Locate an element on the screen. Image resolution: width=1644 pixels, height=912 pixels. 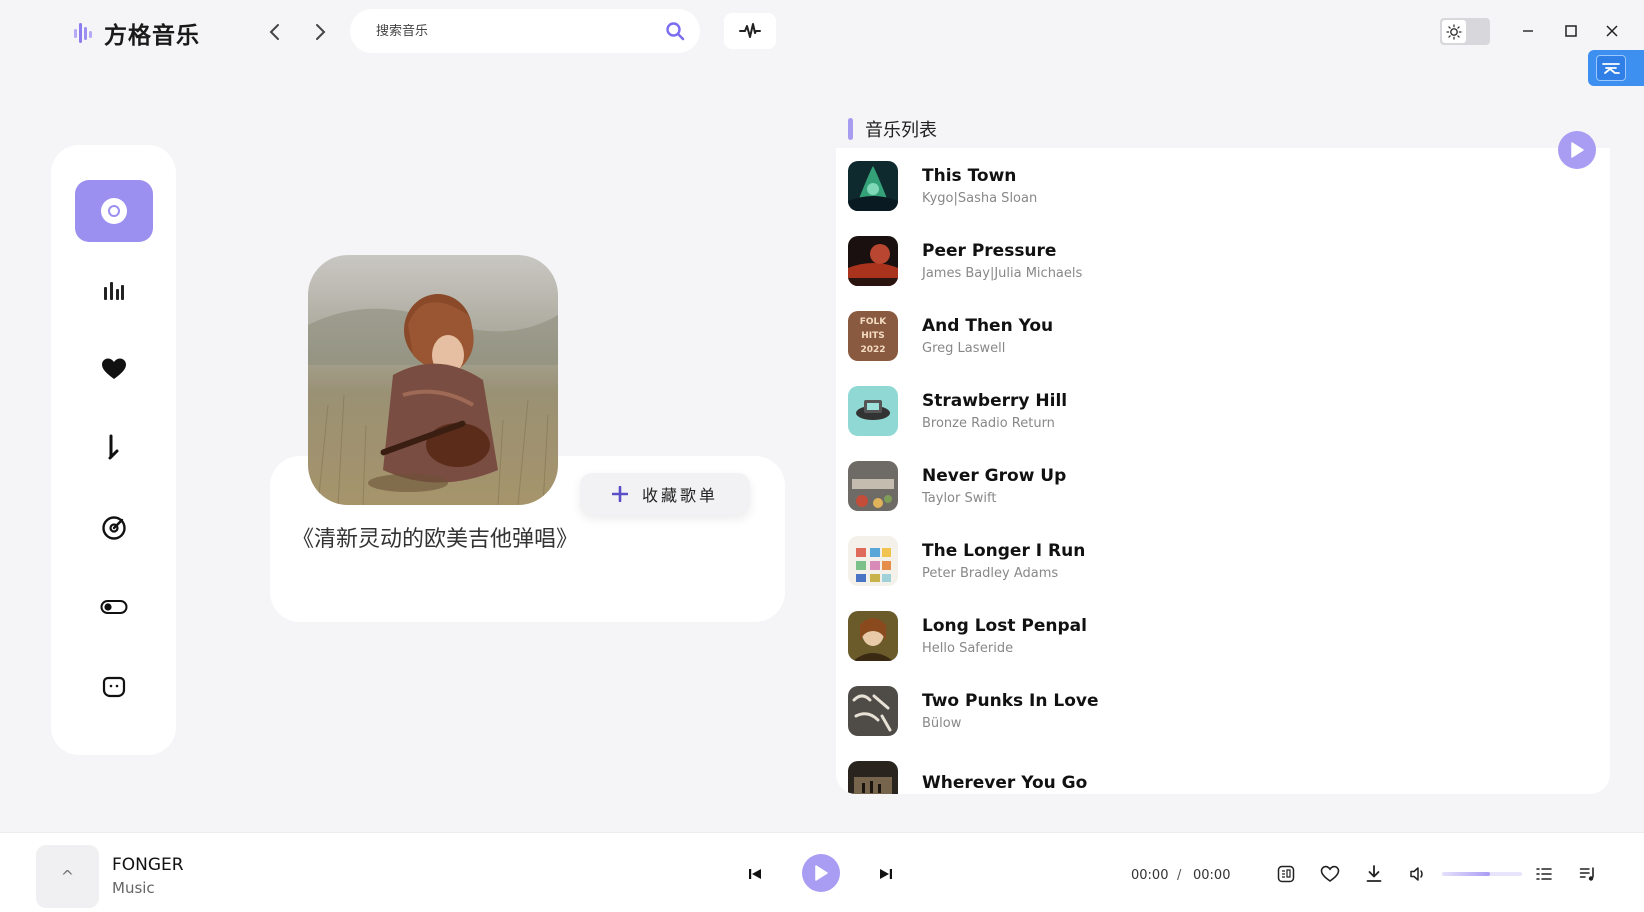
current-time: 00:00 is located at coordinates (1150, 875).